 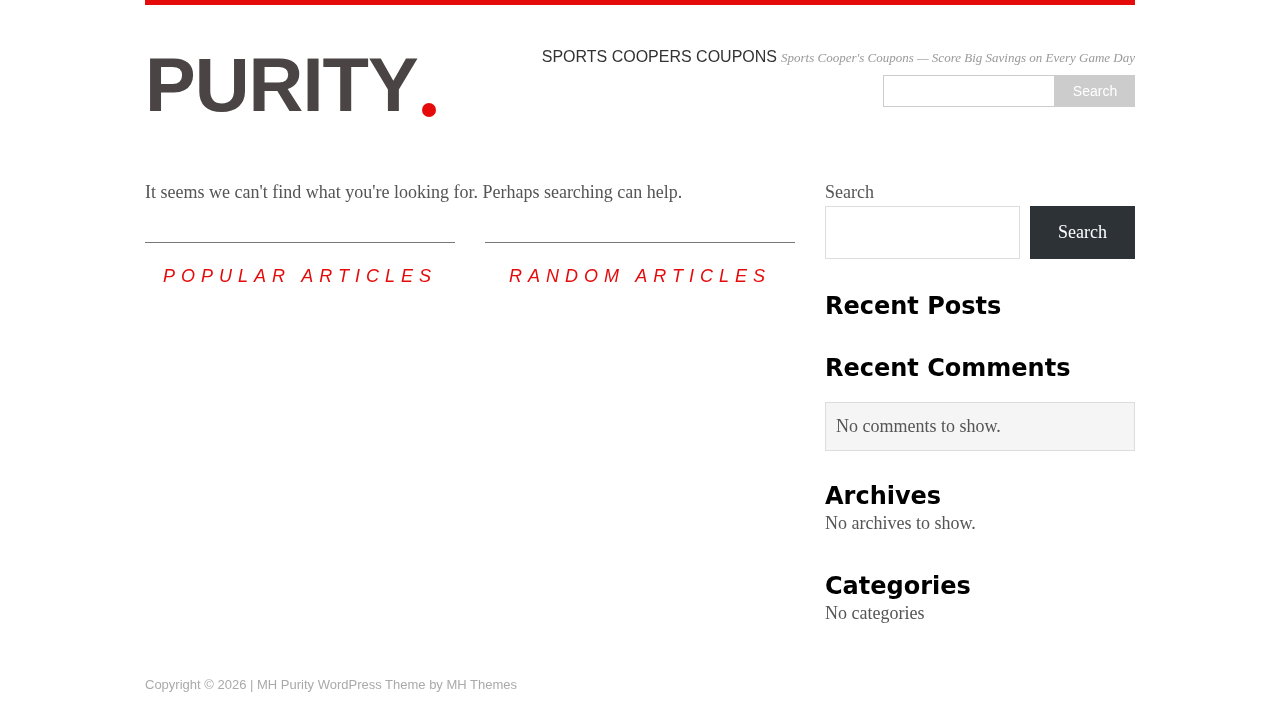 What do you see at coordinates (332, 685) in the screenshot?
I see `footer-text: Copyright © 2026 | MH Purity WordPress Theme by MH Themes` at bounding box center [332, 685].